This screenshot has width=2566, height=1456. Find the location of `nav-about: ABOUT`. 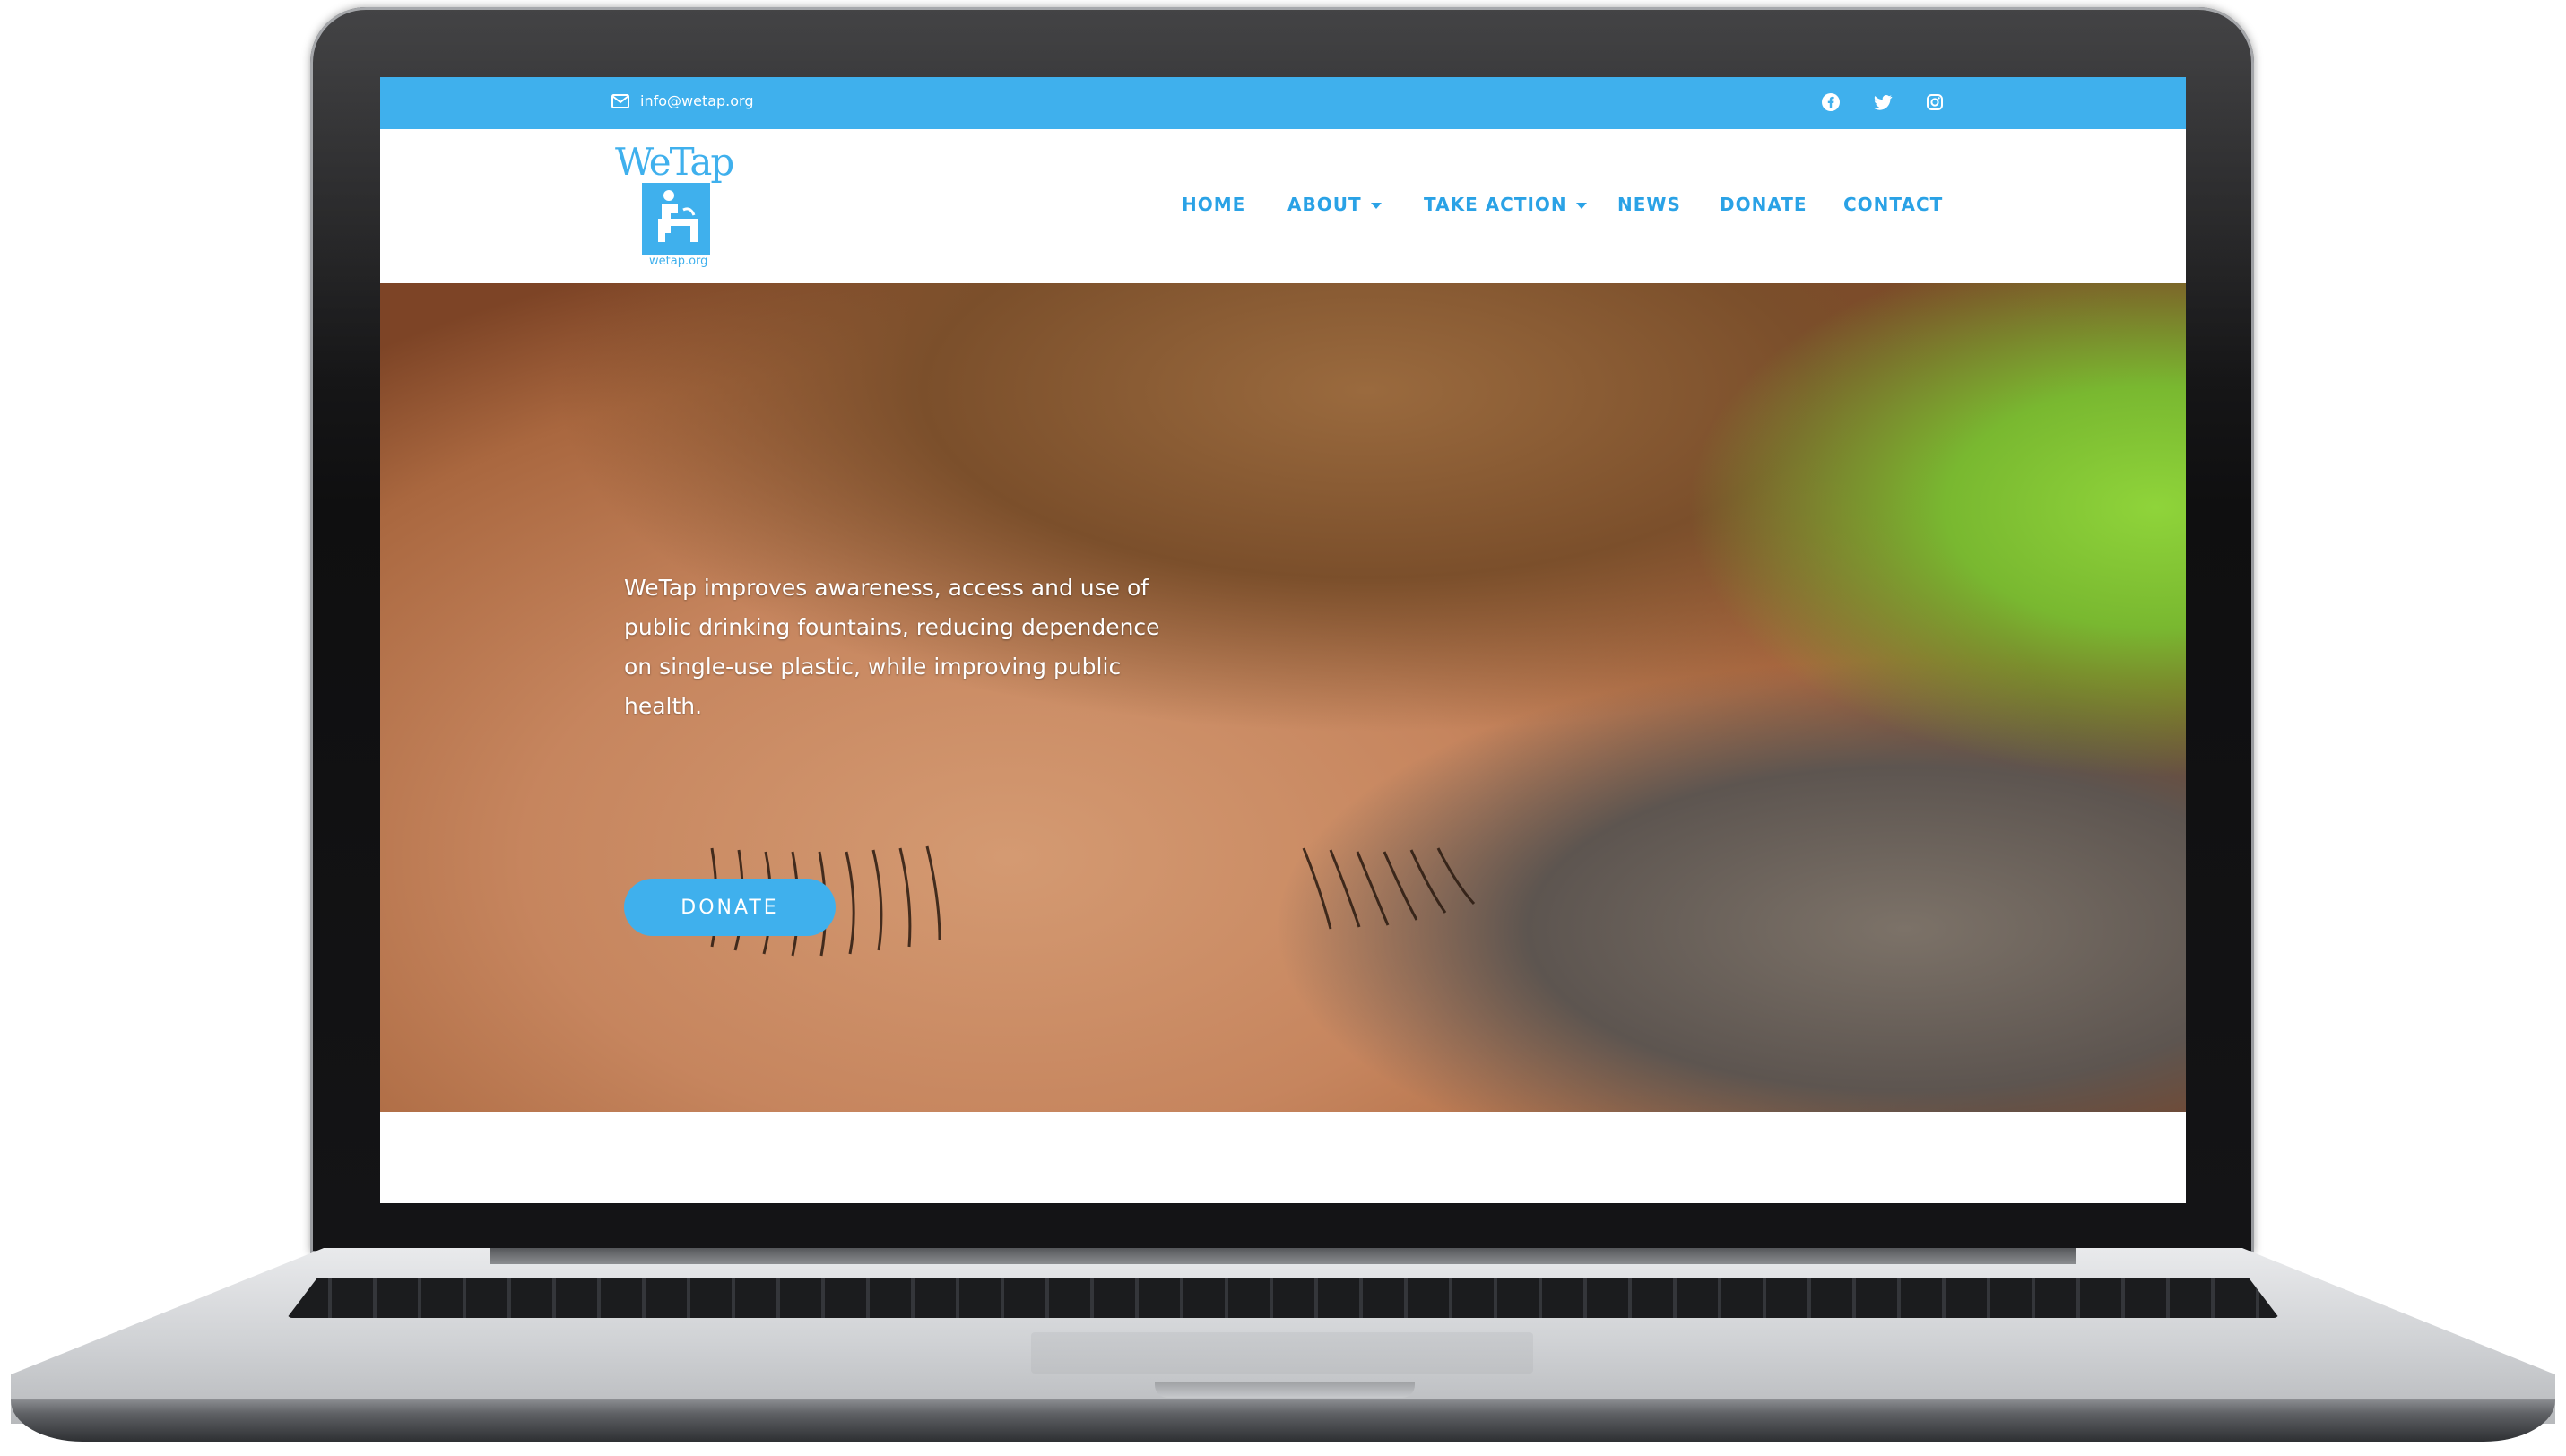

nav-about: ABOUT is located at coordinates (1334, 204).